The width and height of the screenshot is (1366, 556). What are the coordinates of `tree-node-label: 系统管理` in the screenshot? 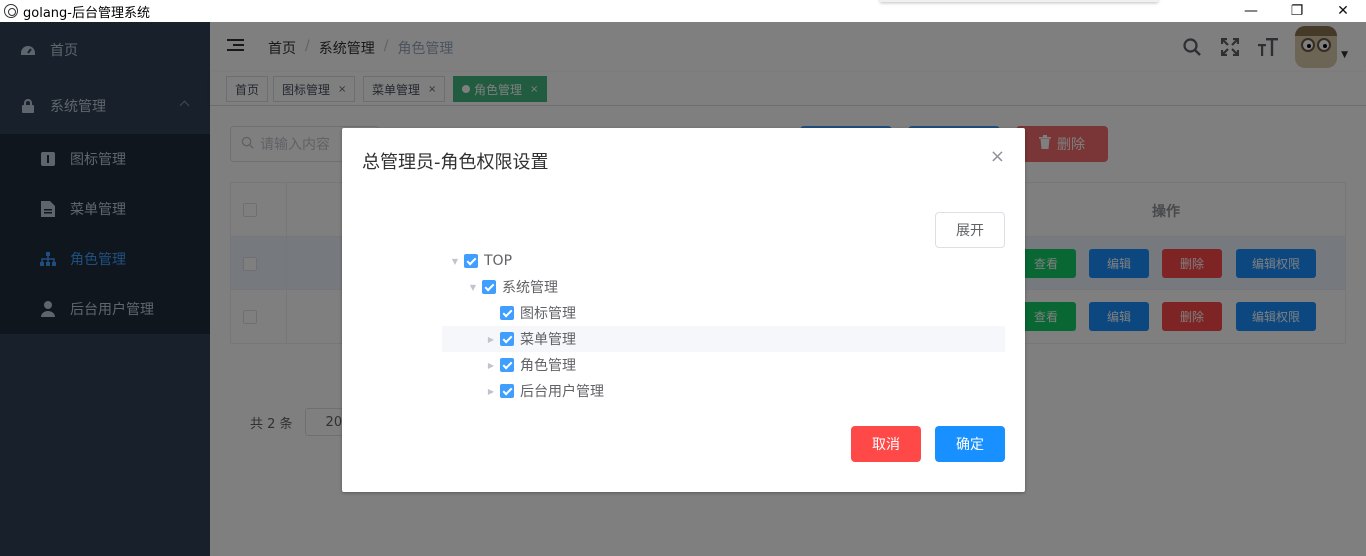 It's located at (530, 288).